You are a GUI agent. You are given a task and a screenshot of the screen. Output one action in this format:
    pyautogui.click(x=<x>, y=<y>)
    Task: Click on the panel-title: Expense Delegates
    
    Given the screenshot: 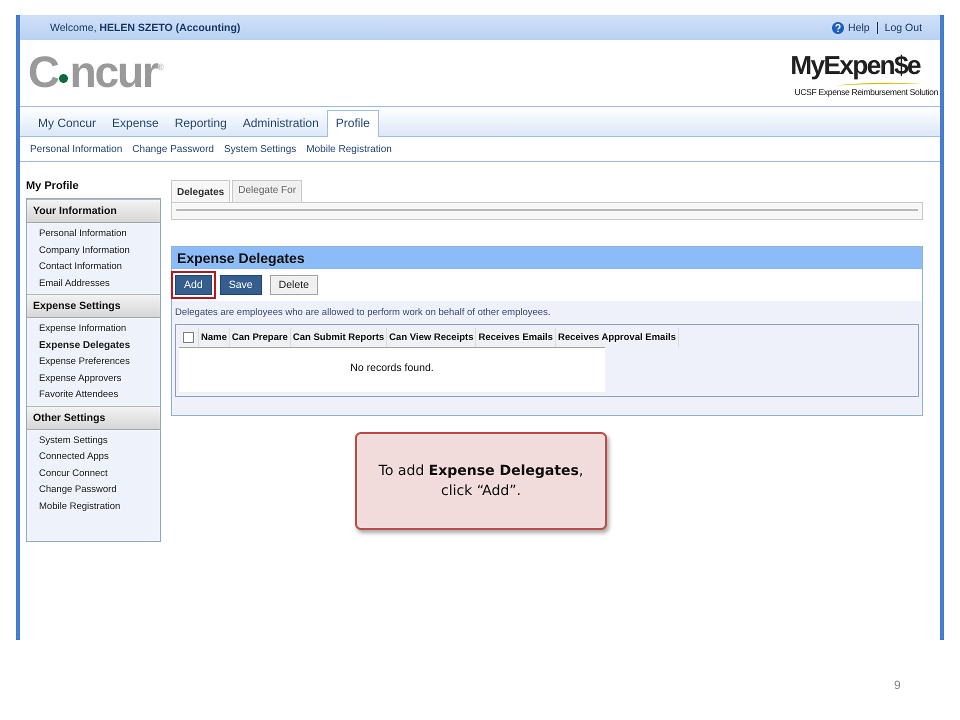 What is the action you would take?
    pyautogui.click(x=547, y=258)
    